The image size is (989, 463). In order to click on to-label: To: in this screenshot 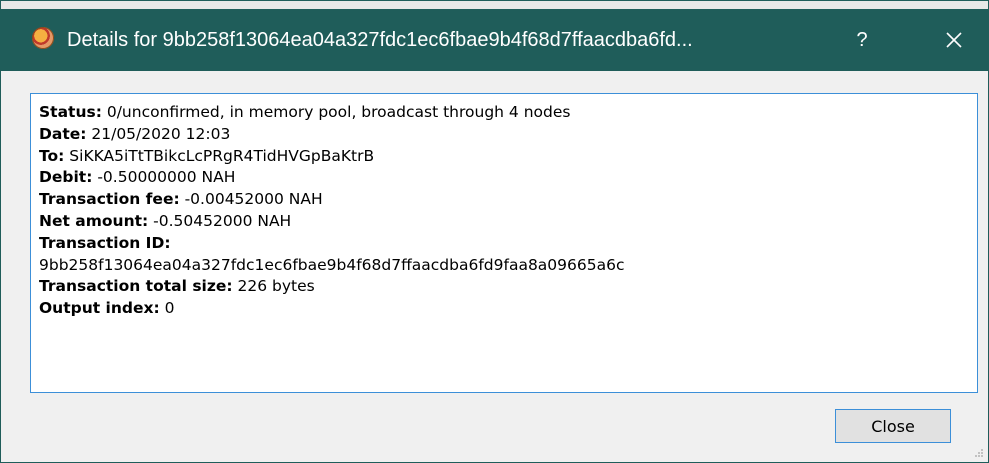, I will do `click(52, 155)`.